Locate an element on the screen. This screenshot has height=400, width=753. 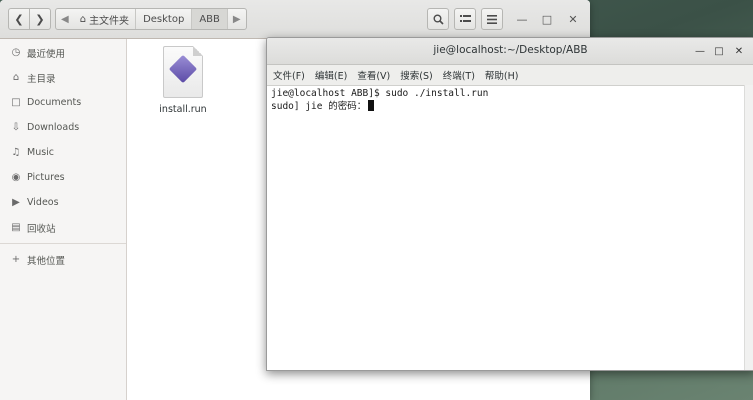
breadcrumb-home: ⌂ 主文件夹 is located at coordinates (105, 19).